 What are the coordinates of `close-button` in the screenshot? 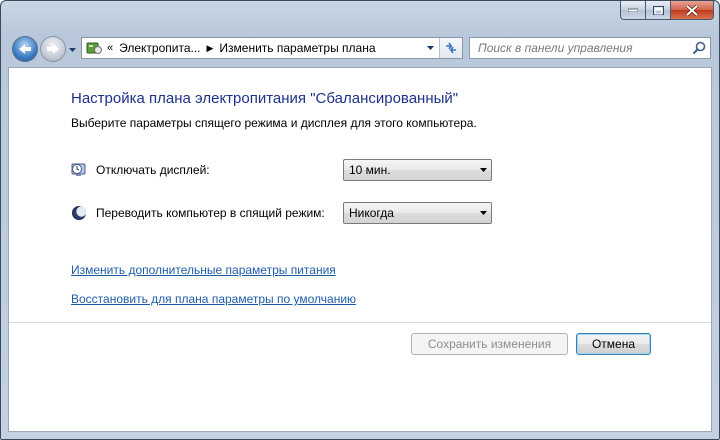 It's located at (692, 10).